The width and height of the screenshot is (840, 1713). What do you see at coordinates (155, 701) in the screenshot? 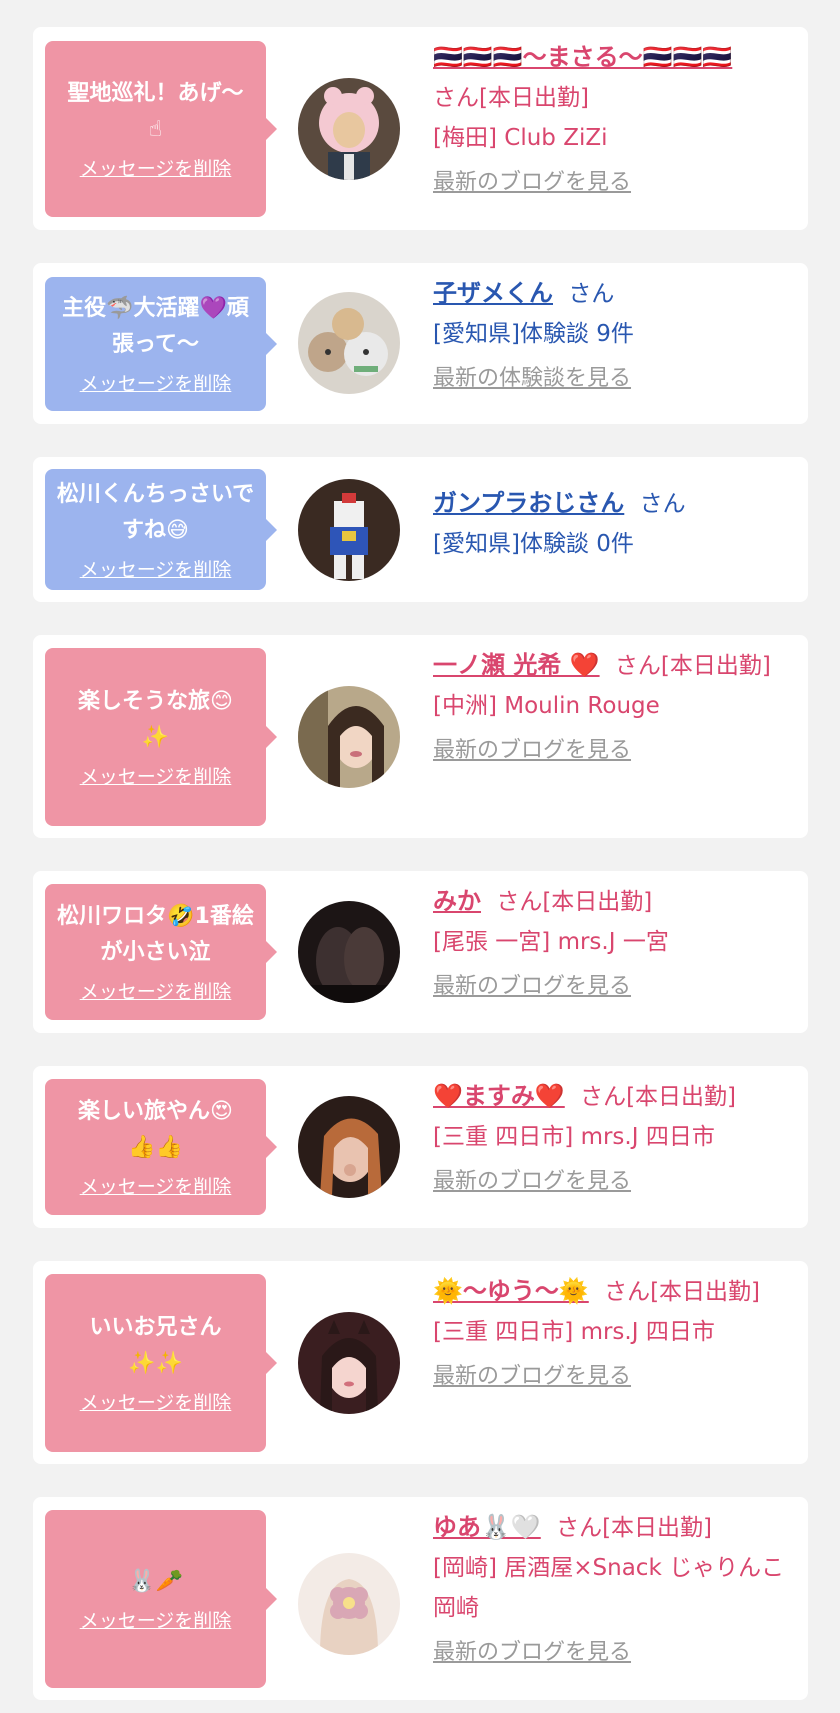
I see `message-text: 楽しそうな旅😊` at bounding box center [155, 701].